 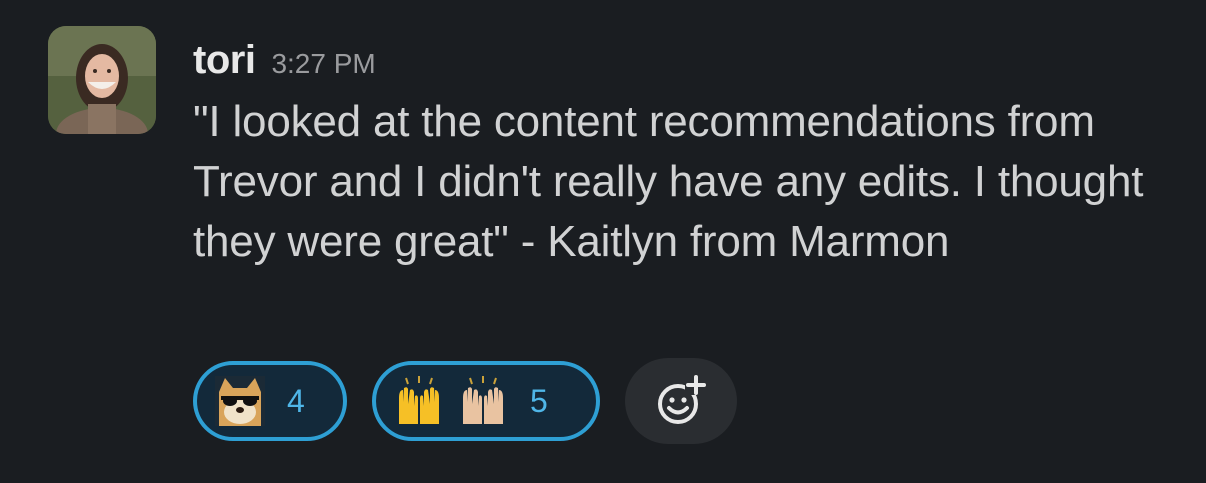 I want to click on reaction-doge: 4, so click(x=270, y=401).